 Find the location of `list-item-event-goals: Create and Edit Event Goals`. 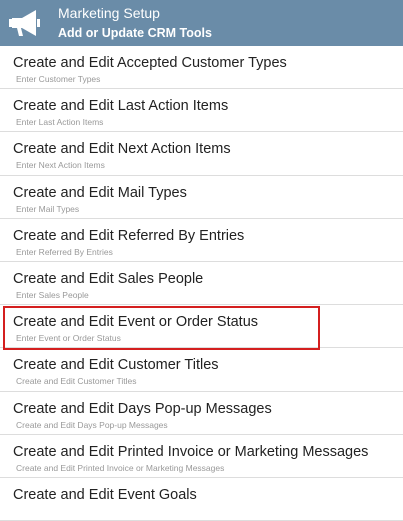

list-item-event-goals: Create and Edit Event Goals is located at coordinates (201, 499).